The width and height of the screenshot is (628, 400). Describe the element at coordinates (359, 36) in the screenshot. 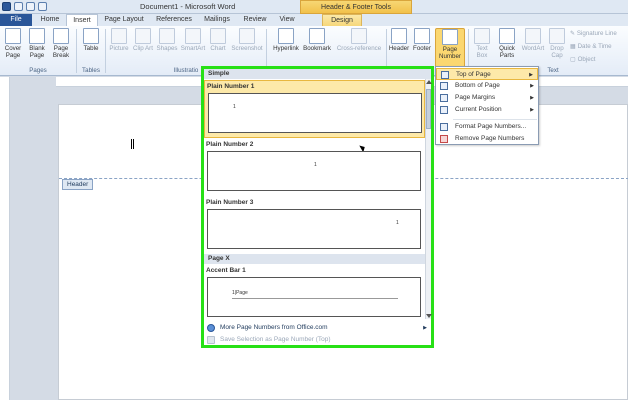

I see `cross-reference-icon` at that location.